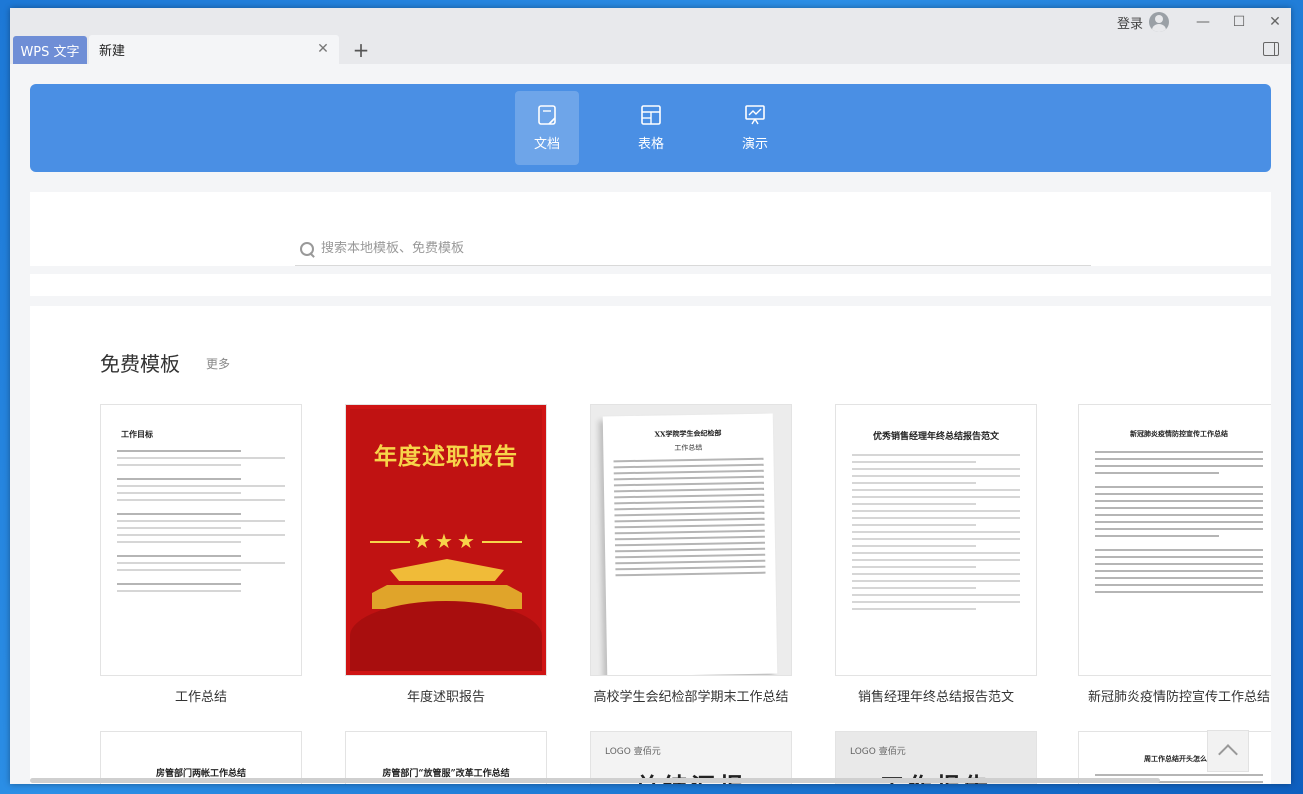 This screenshot has width=1303, height=794. Describe the element at coordinates (201, 540) in the screenshot. I see `template-thumbnail: 工作目标` at that location.